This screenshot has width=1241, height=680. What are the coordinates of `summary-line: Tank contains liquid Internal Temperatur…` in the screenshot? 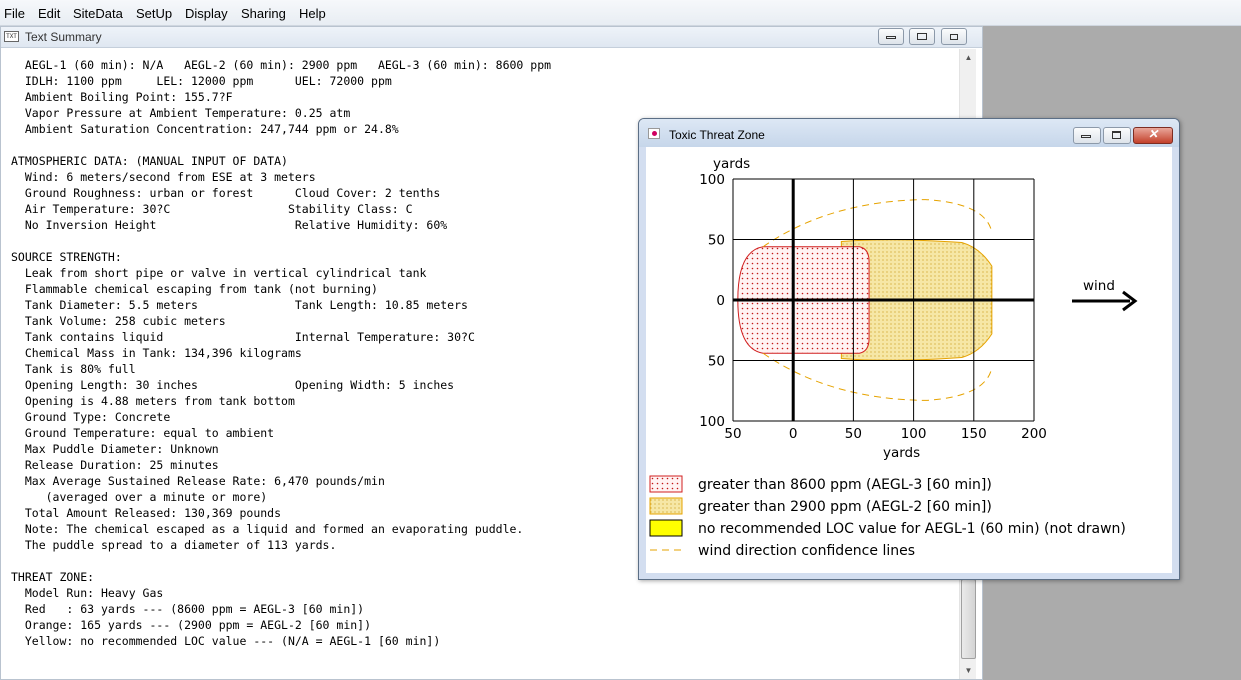 It's located at (243, 337).